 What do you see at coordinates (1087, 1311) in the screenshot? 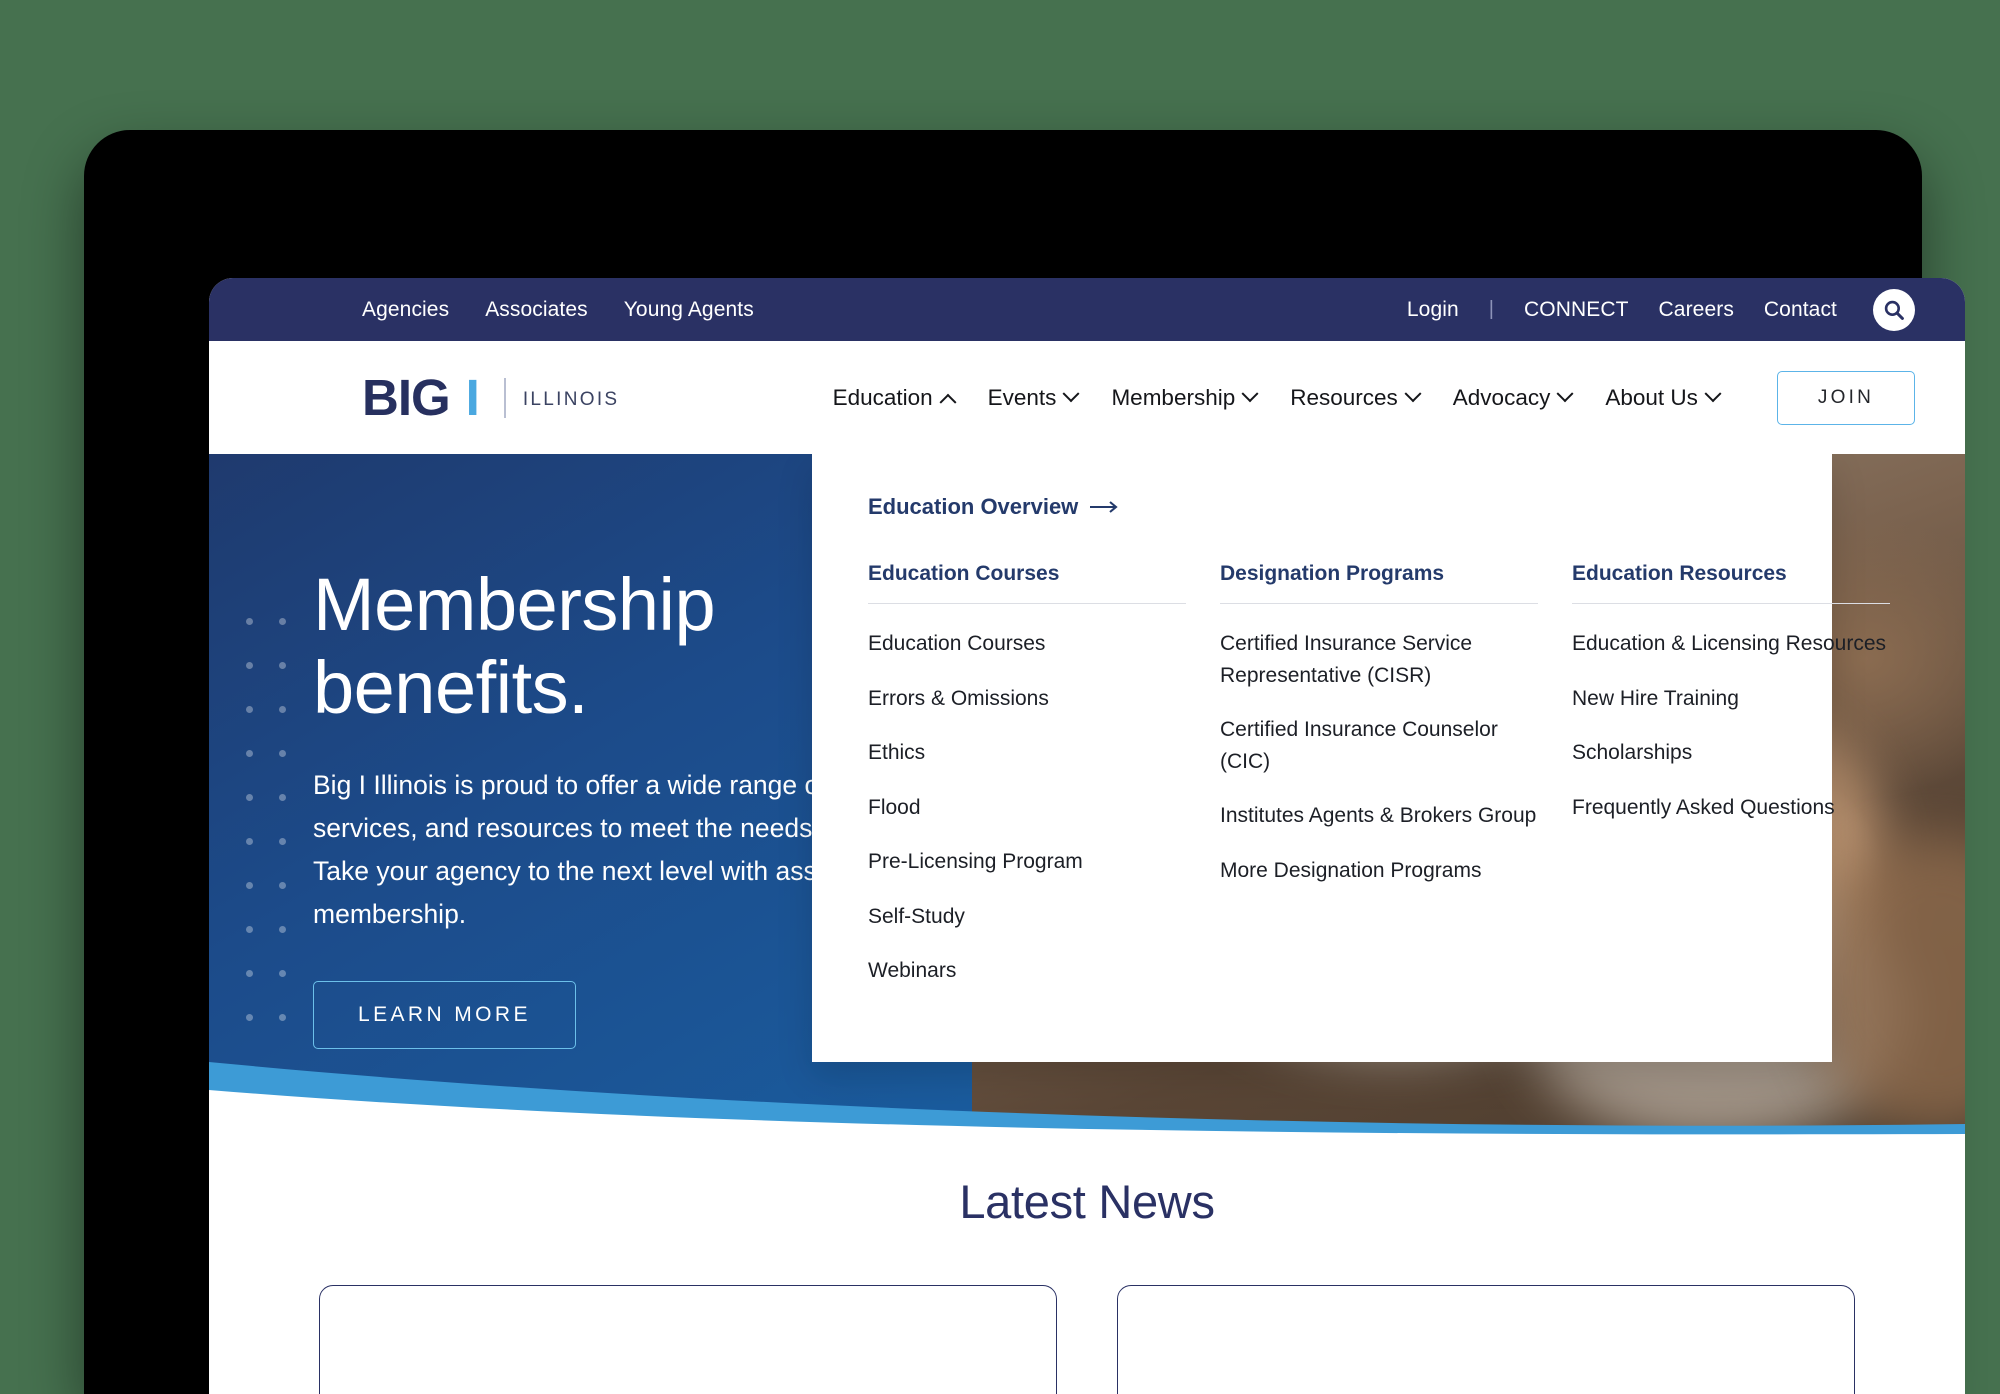
I see `news-cards-row` at bounding box center [1087, 1311].